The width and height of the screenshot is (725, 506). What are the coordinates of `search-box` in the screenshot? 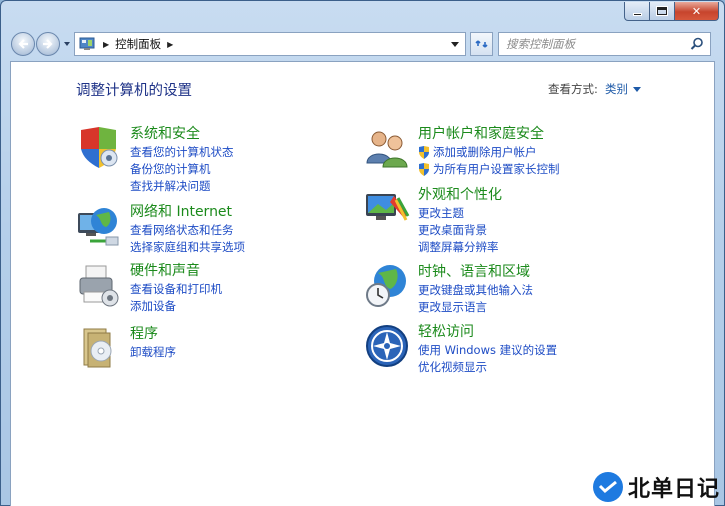 It's located at (604, 44).